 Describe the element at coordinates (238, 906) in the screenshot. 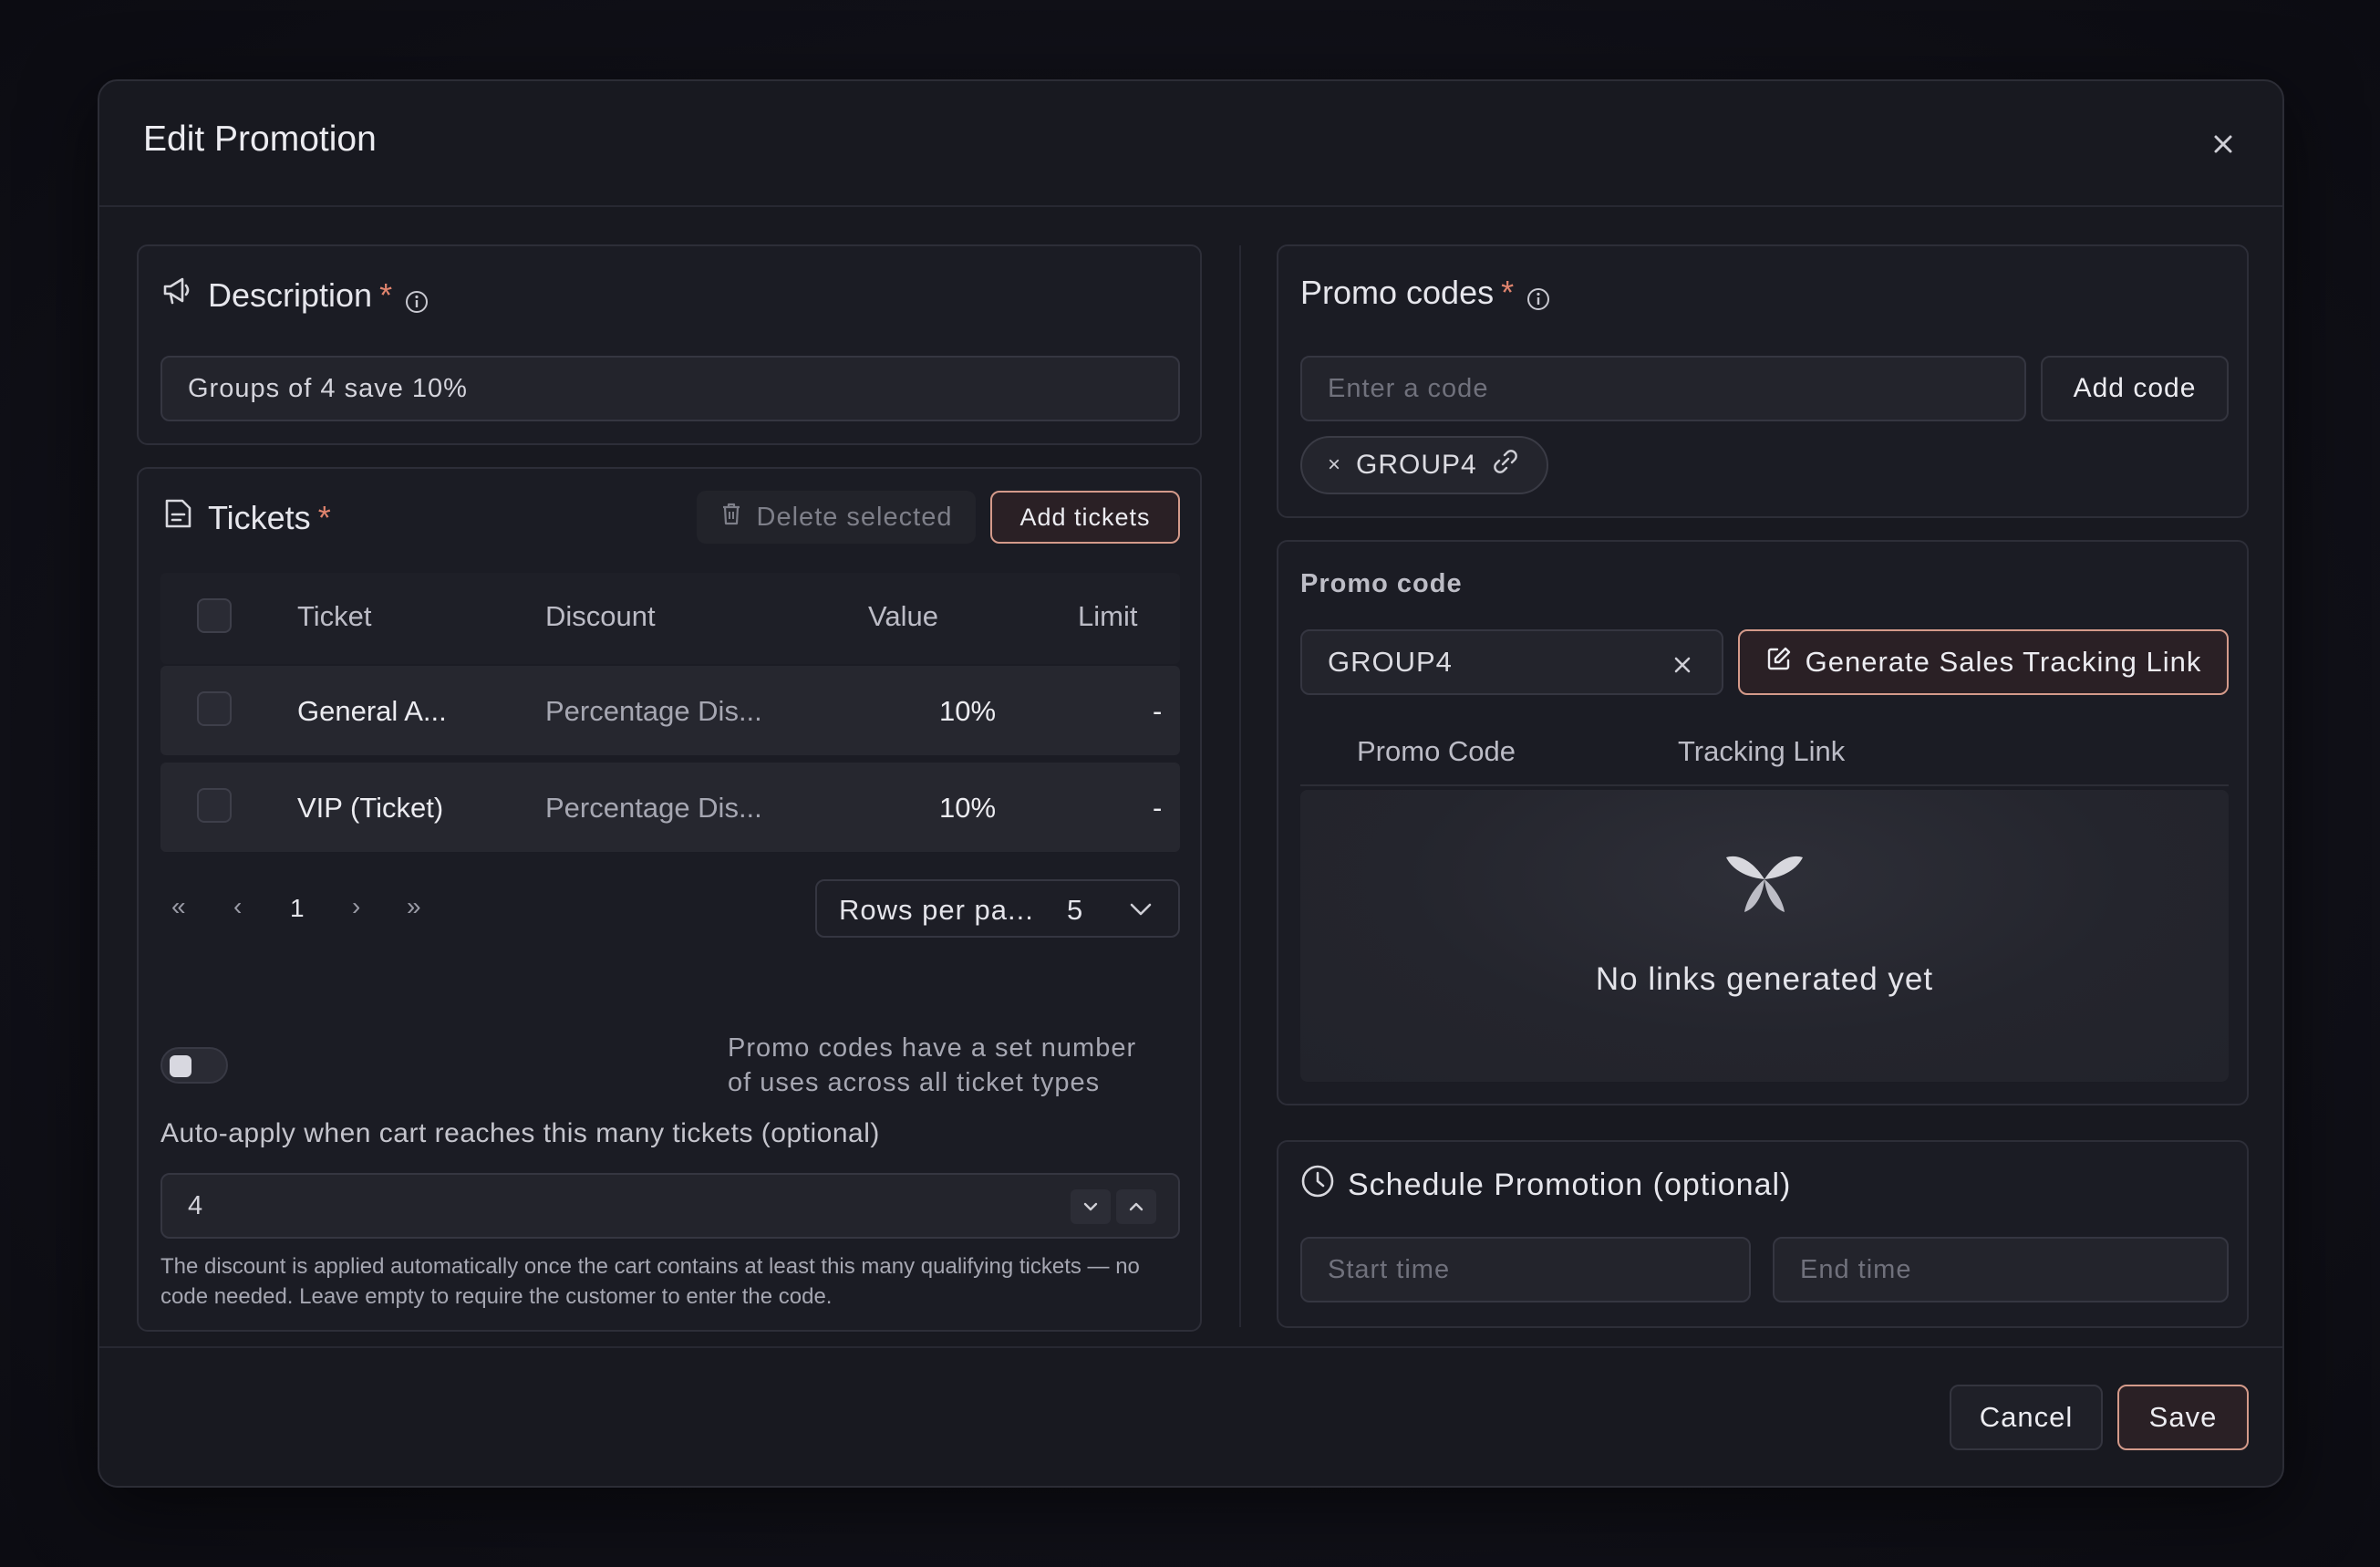

I see `previous-page-icon: ‹` at that location.